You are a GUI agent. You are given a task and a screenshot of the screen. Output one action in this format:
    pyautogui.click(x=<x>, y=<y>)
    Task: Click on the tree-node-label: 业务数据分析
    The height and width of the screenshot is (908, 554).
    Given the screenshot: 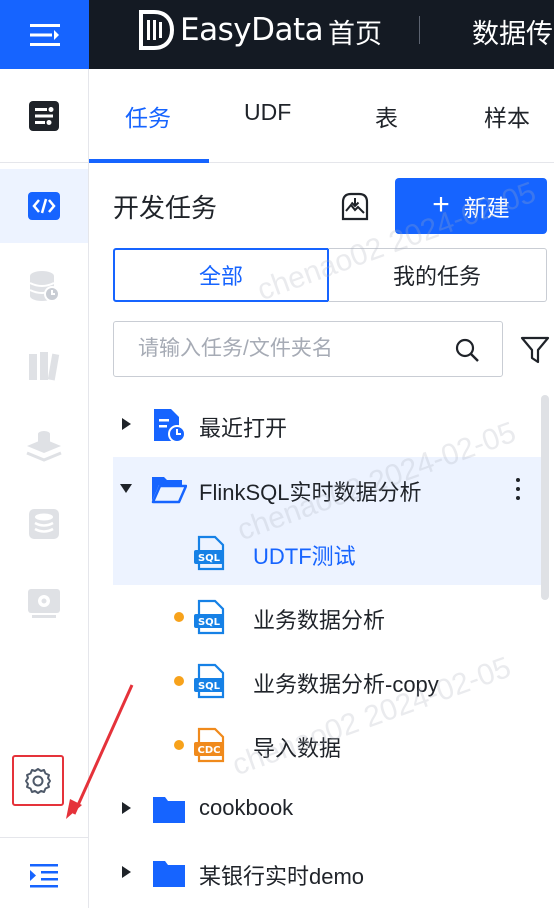 What is the action you would take?
    pyautogui.click(x=319, y=620)
    